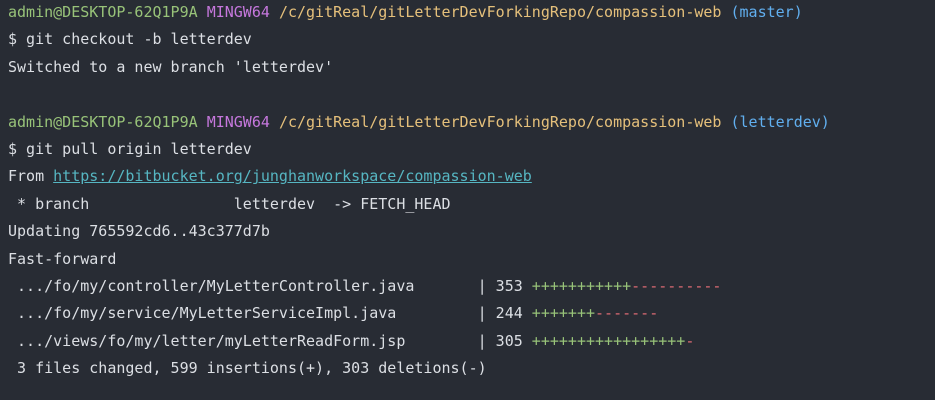  What do you see at coordinates (608, 340) in the screenshot?
I see `diffstat-insertions: +++++++++++++++++` at bounding box center [608, 340].